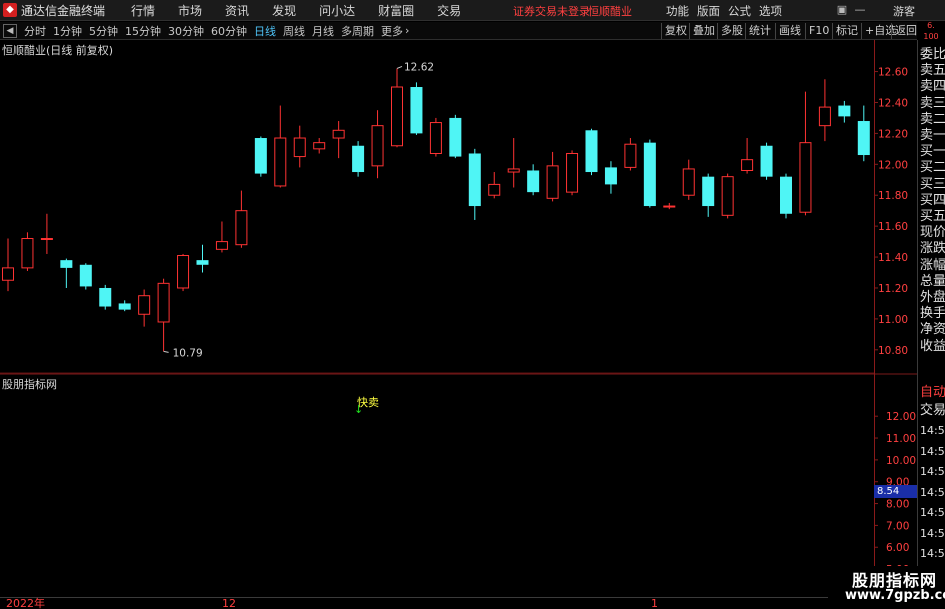 The width and height of the screenshot is (945, 609). Describe the element at coordinates (166, 351) in the screenshot. I see `low-marker` at that location.